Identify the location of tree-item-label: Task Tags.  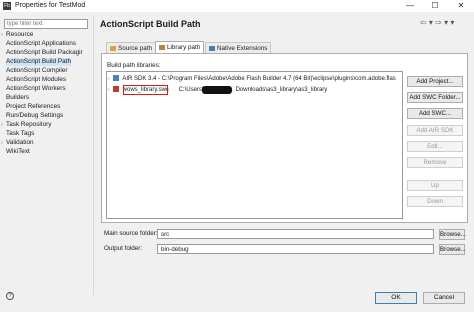
(20, 133).